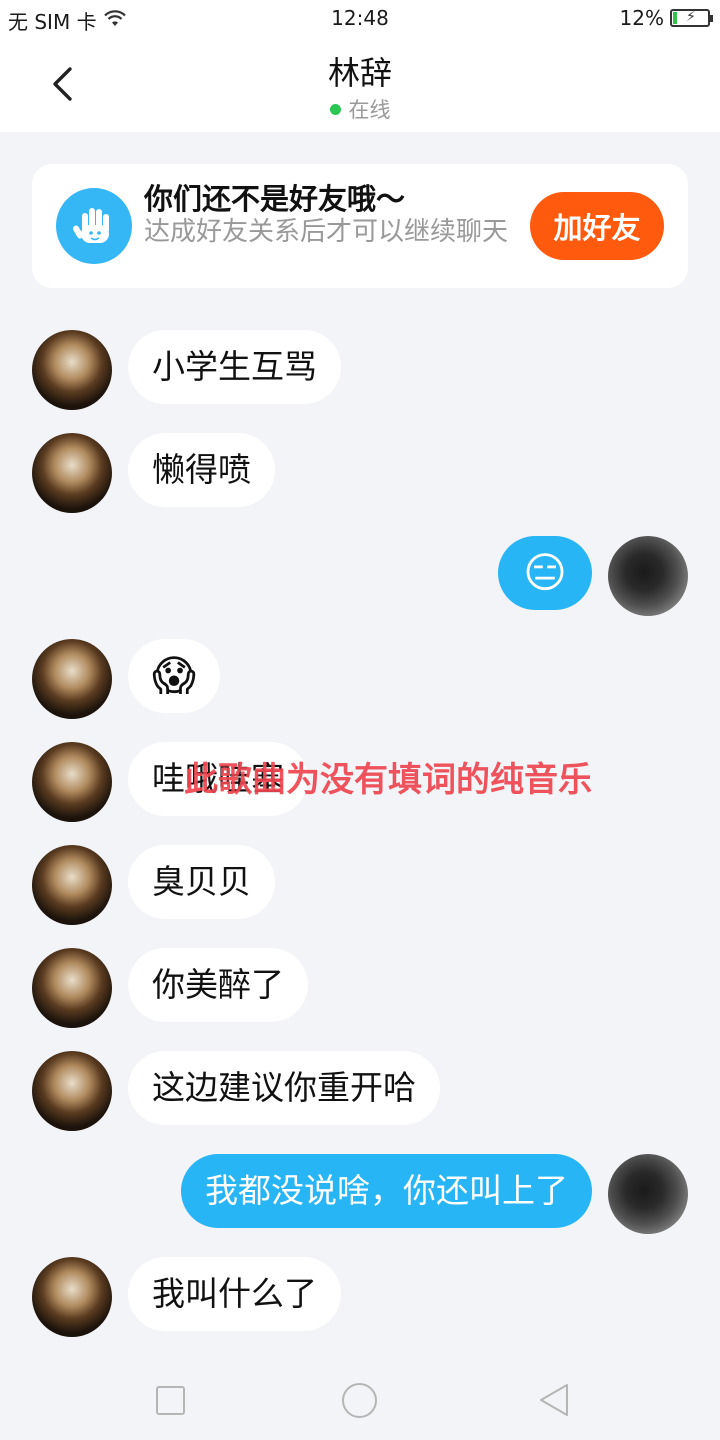 The height and width of the screenshot is (1440, 720). I want to click on expressionless-face-icon: 😑, so click(545, 572).